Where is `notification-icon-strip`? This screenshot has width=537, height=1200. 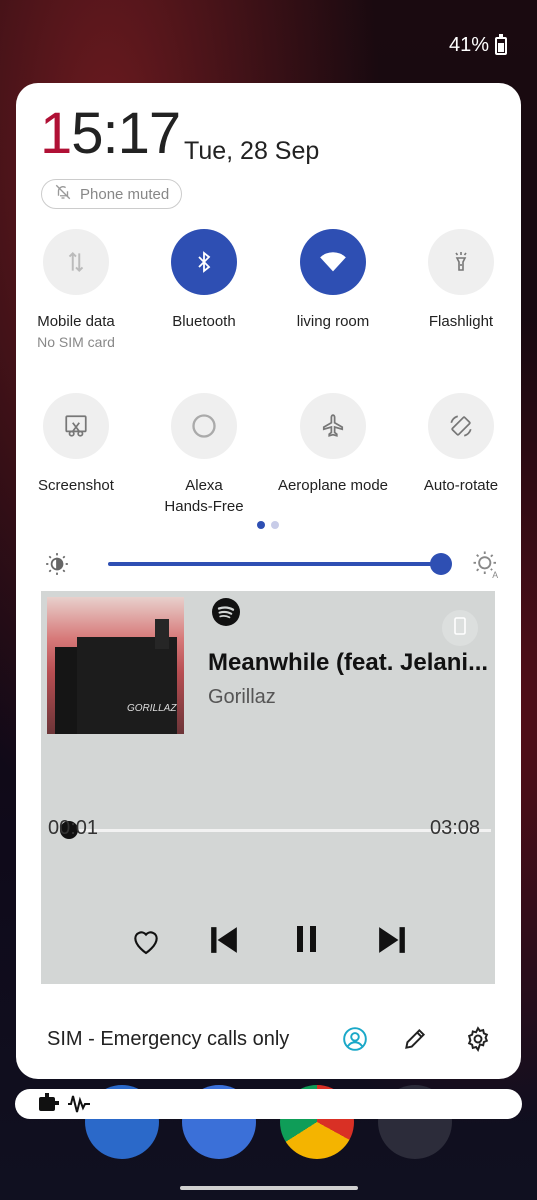
notification-icon-strip is located at coordinates (268, 1104).